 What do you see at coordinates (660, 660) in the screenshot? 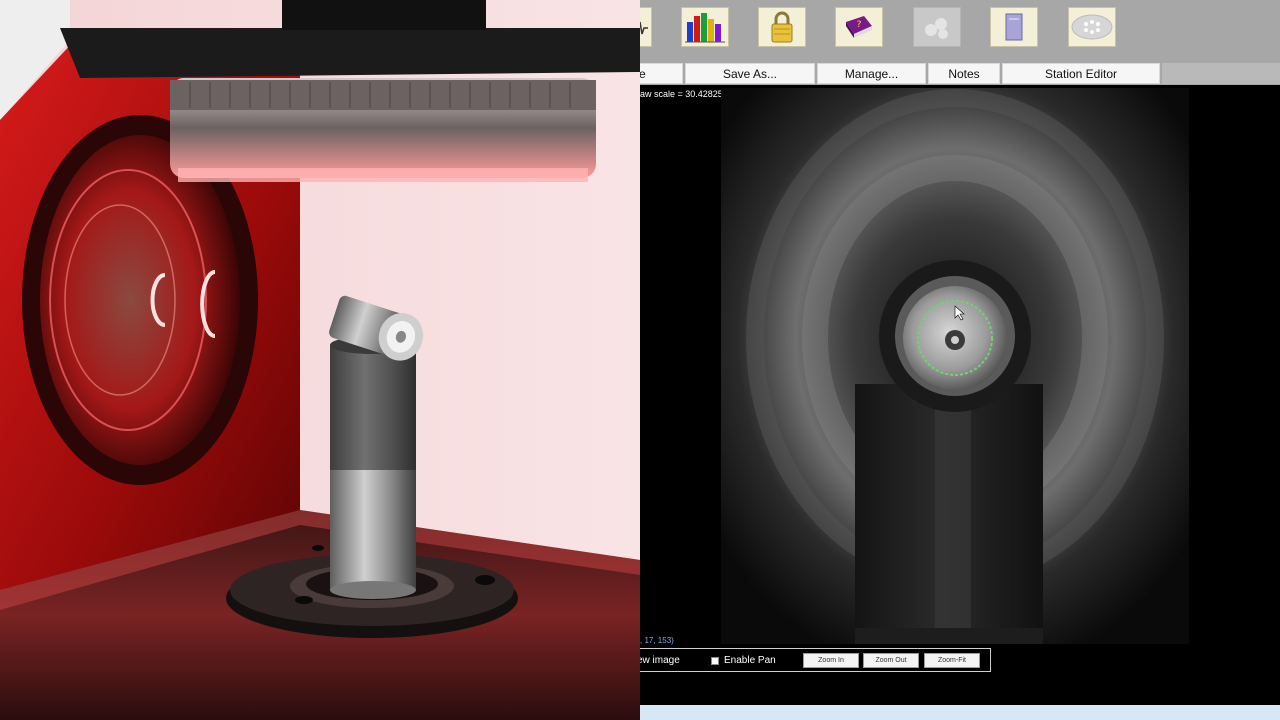
I see `view-image-label: ew image` at bounding box center [660, 660].